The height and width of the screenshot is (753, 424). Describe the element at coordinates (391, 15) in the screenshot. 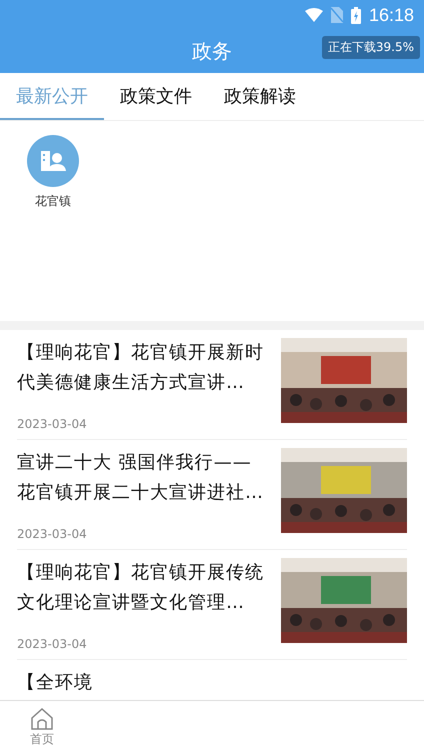

I see `clock-time: 16:18` at that location.